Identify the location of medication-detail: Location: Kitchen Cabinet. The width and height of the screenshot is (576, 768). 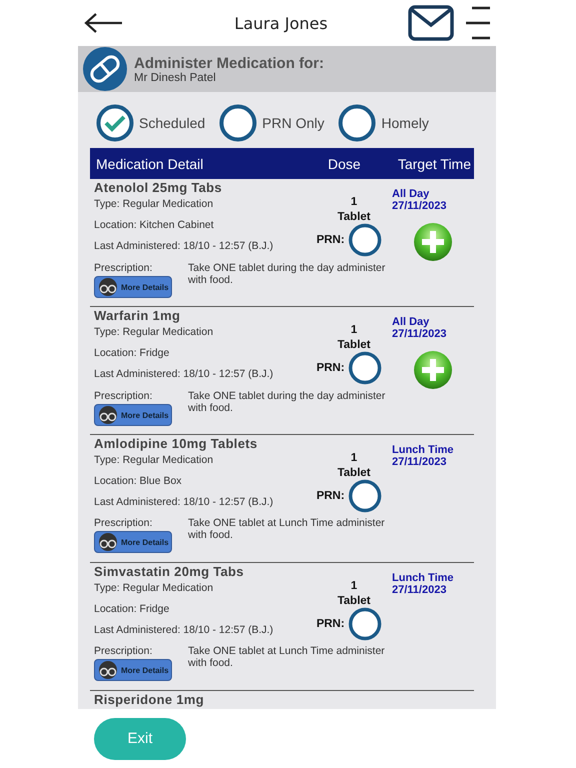
(154, 226).